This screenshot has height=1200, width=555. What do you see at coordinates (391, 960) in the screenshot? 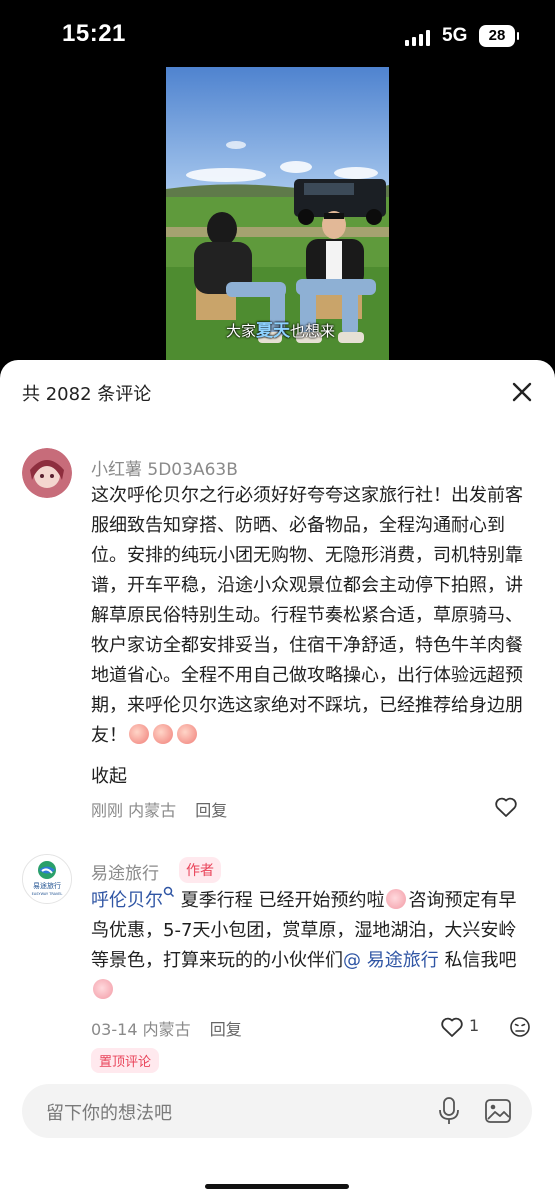
I see `mention-link: @ 易途旅行` at bounding box center [391, 960].